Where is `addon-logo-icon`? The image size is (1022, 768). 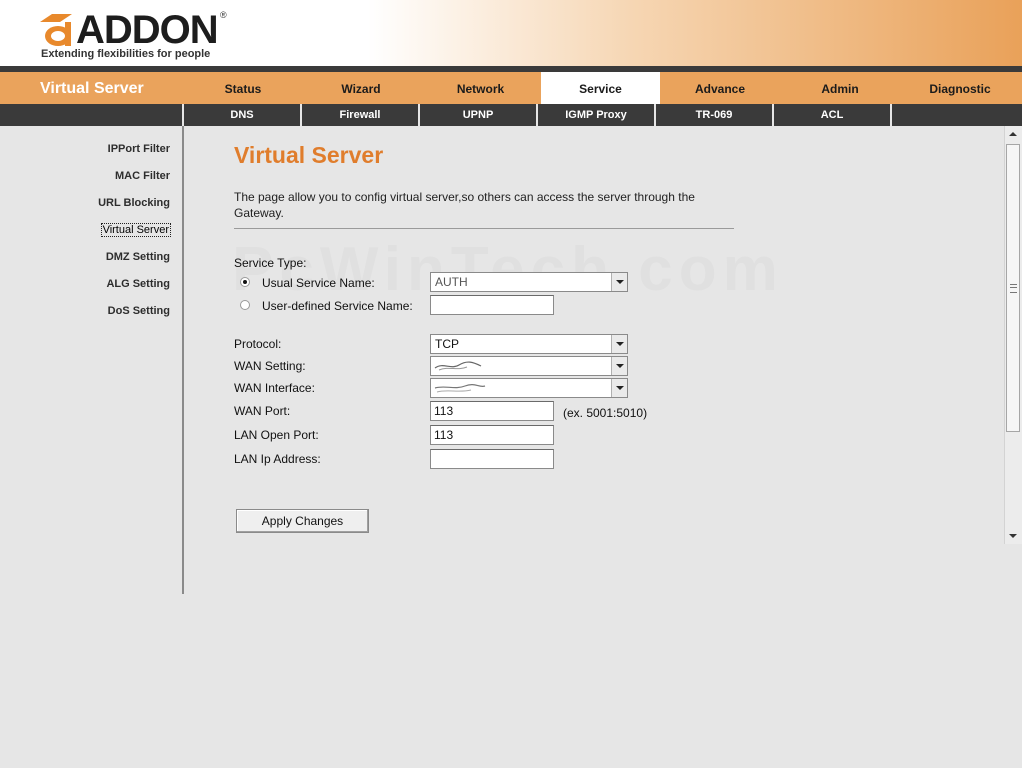 addon-logo-icon is located at coordinates (56, 30).